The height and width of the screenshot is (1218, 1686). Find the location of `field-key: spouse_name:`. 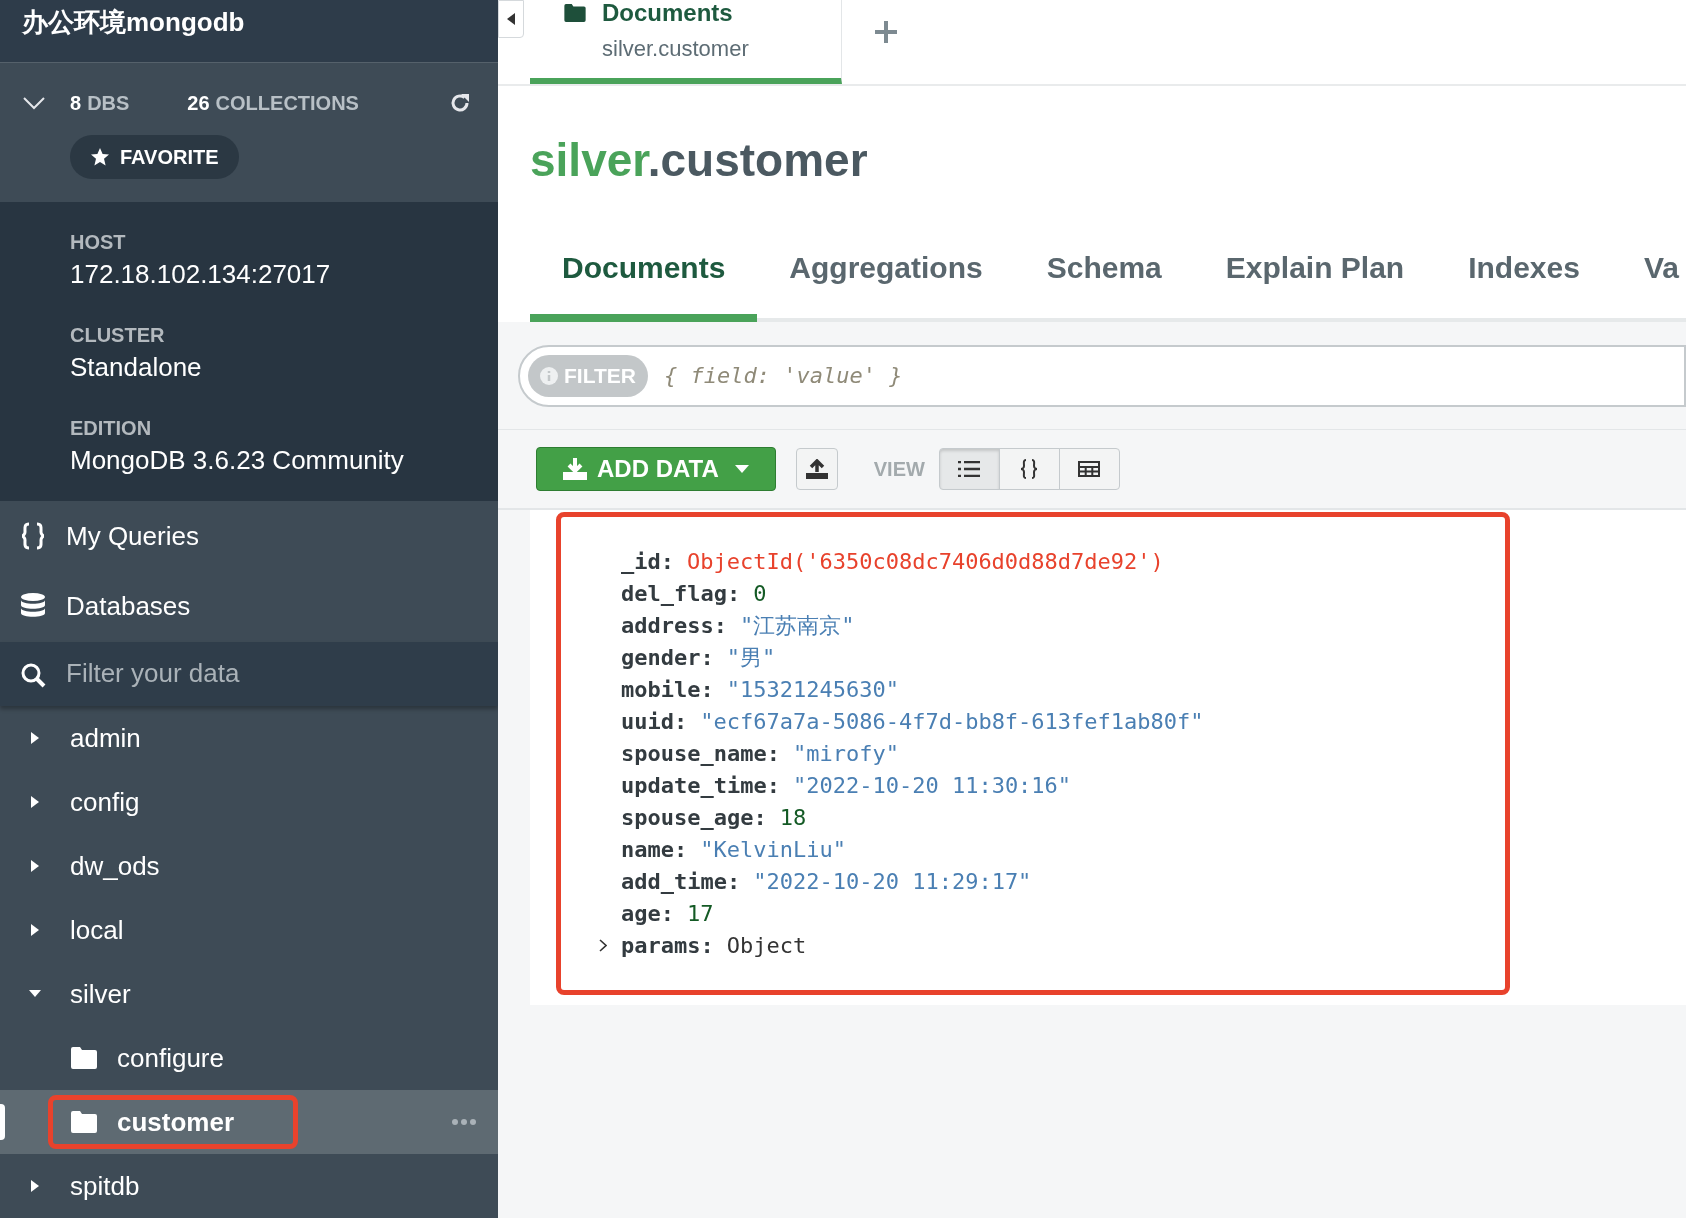

field-key: spouse_name: is located at coordinates (700, 753).